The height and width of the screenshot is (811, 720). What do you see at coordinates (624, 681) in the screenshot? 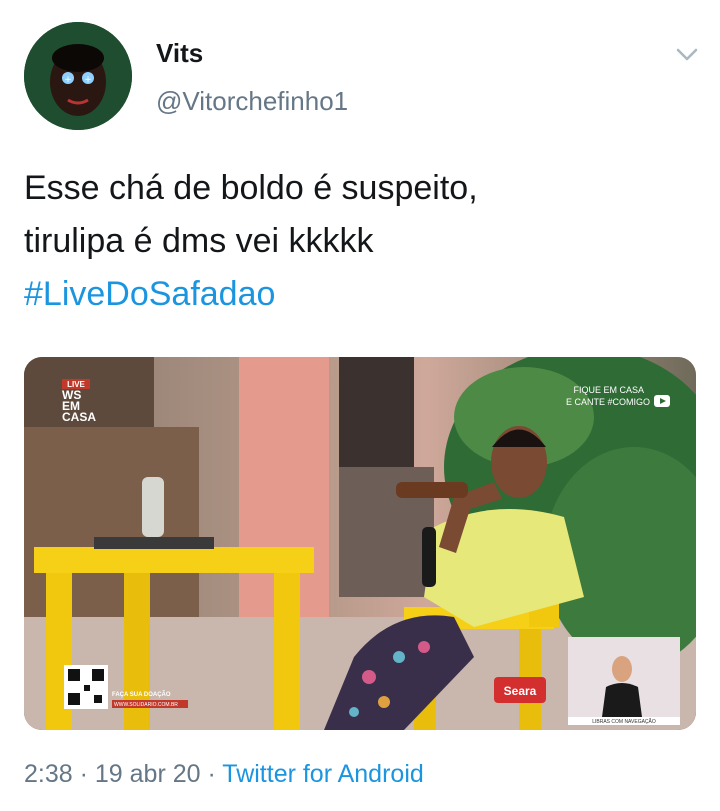
I see `interpreter-inset: LIBRAS COM NAVEGAÇÃO` at bounding box center [624, 681].